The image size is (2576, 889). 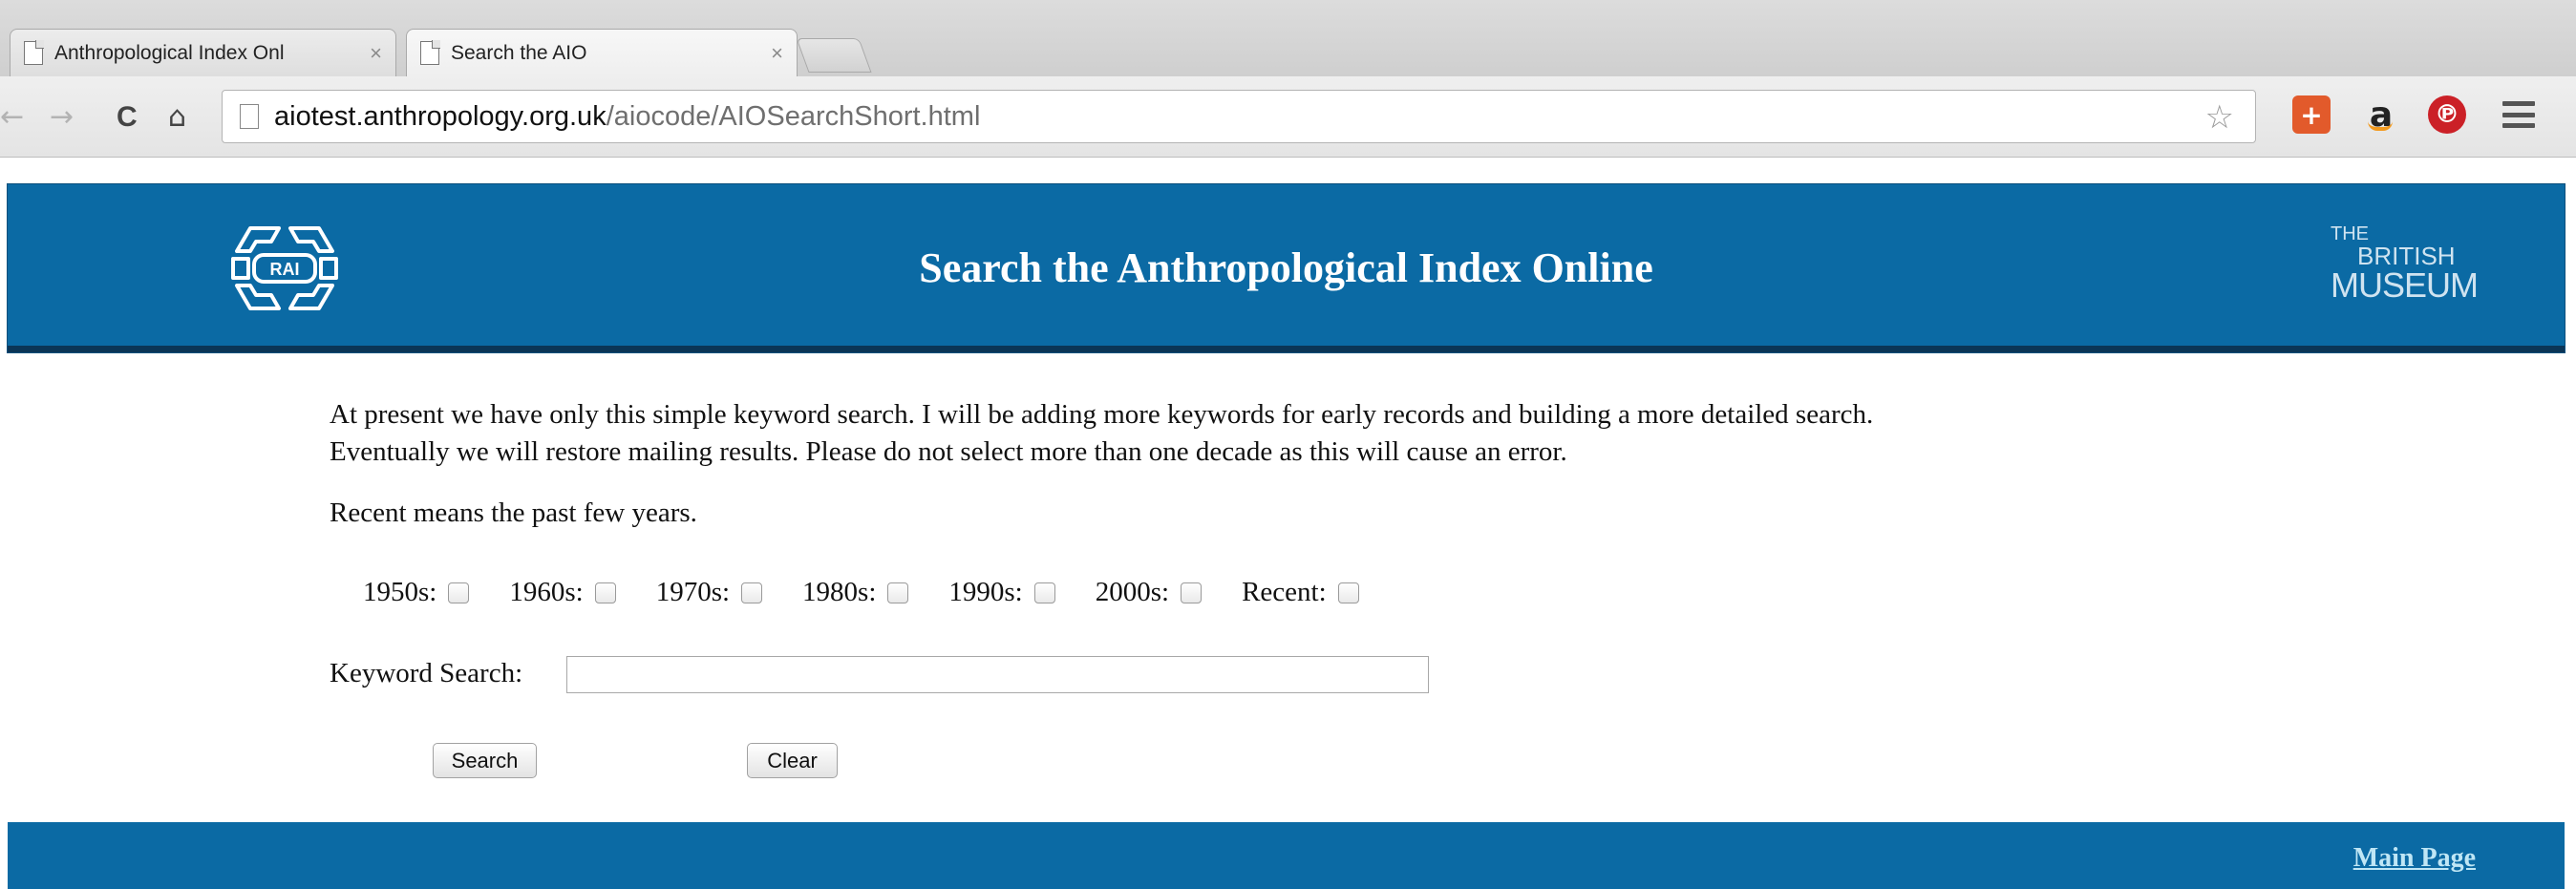 What do you see at coordinates (2350, 233) in the screenshot?
I see `logo-the: THE` at bounding box center [2350, 233].